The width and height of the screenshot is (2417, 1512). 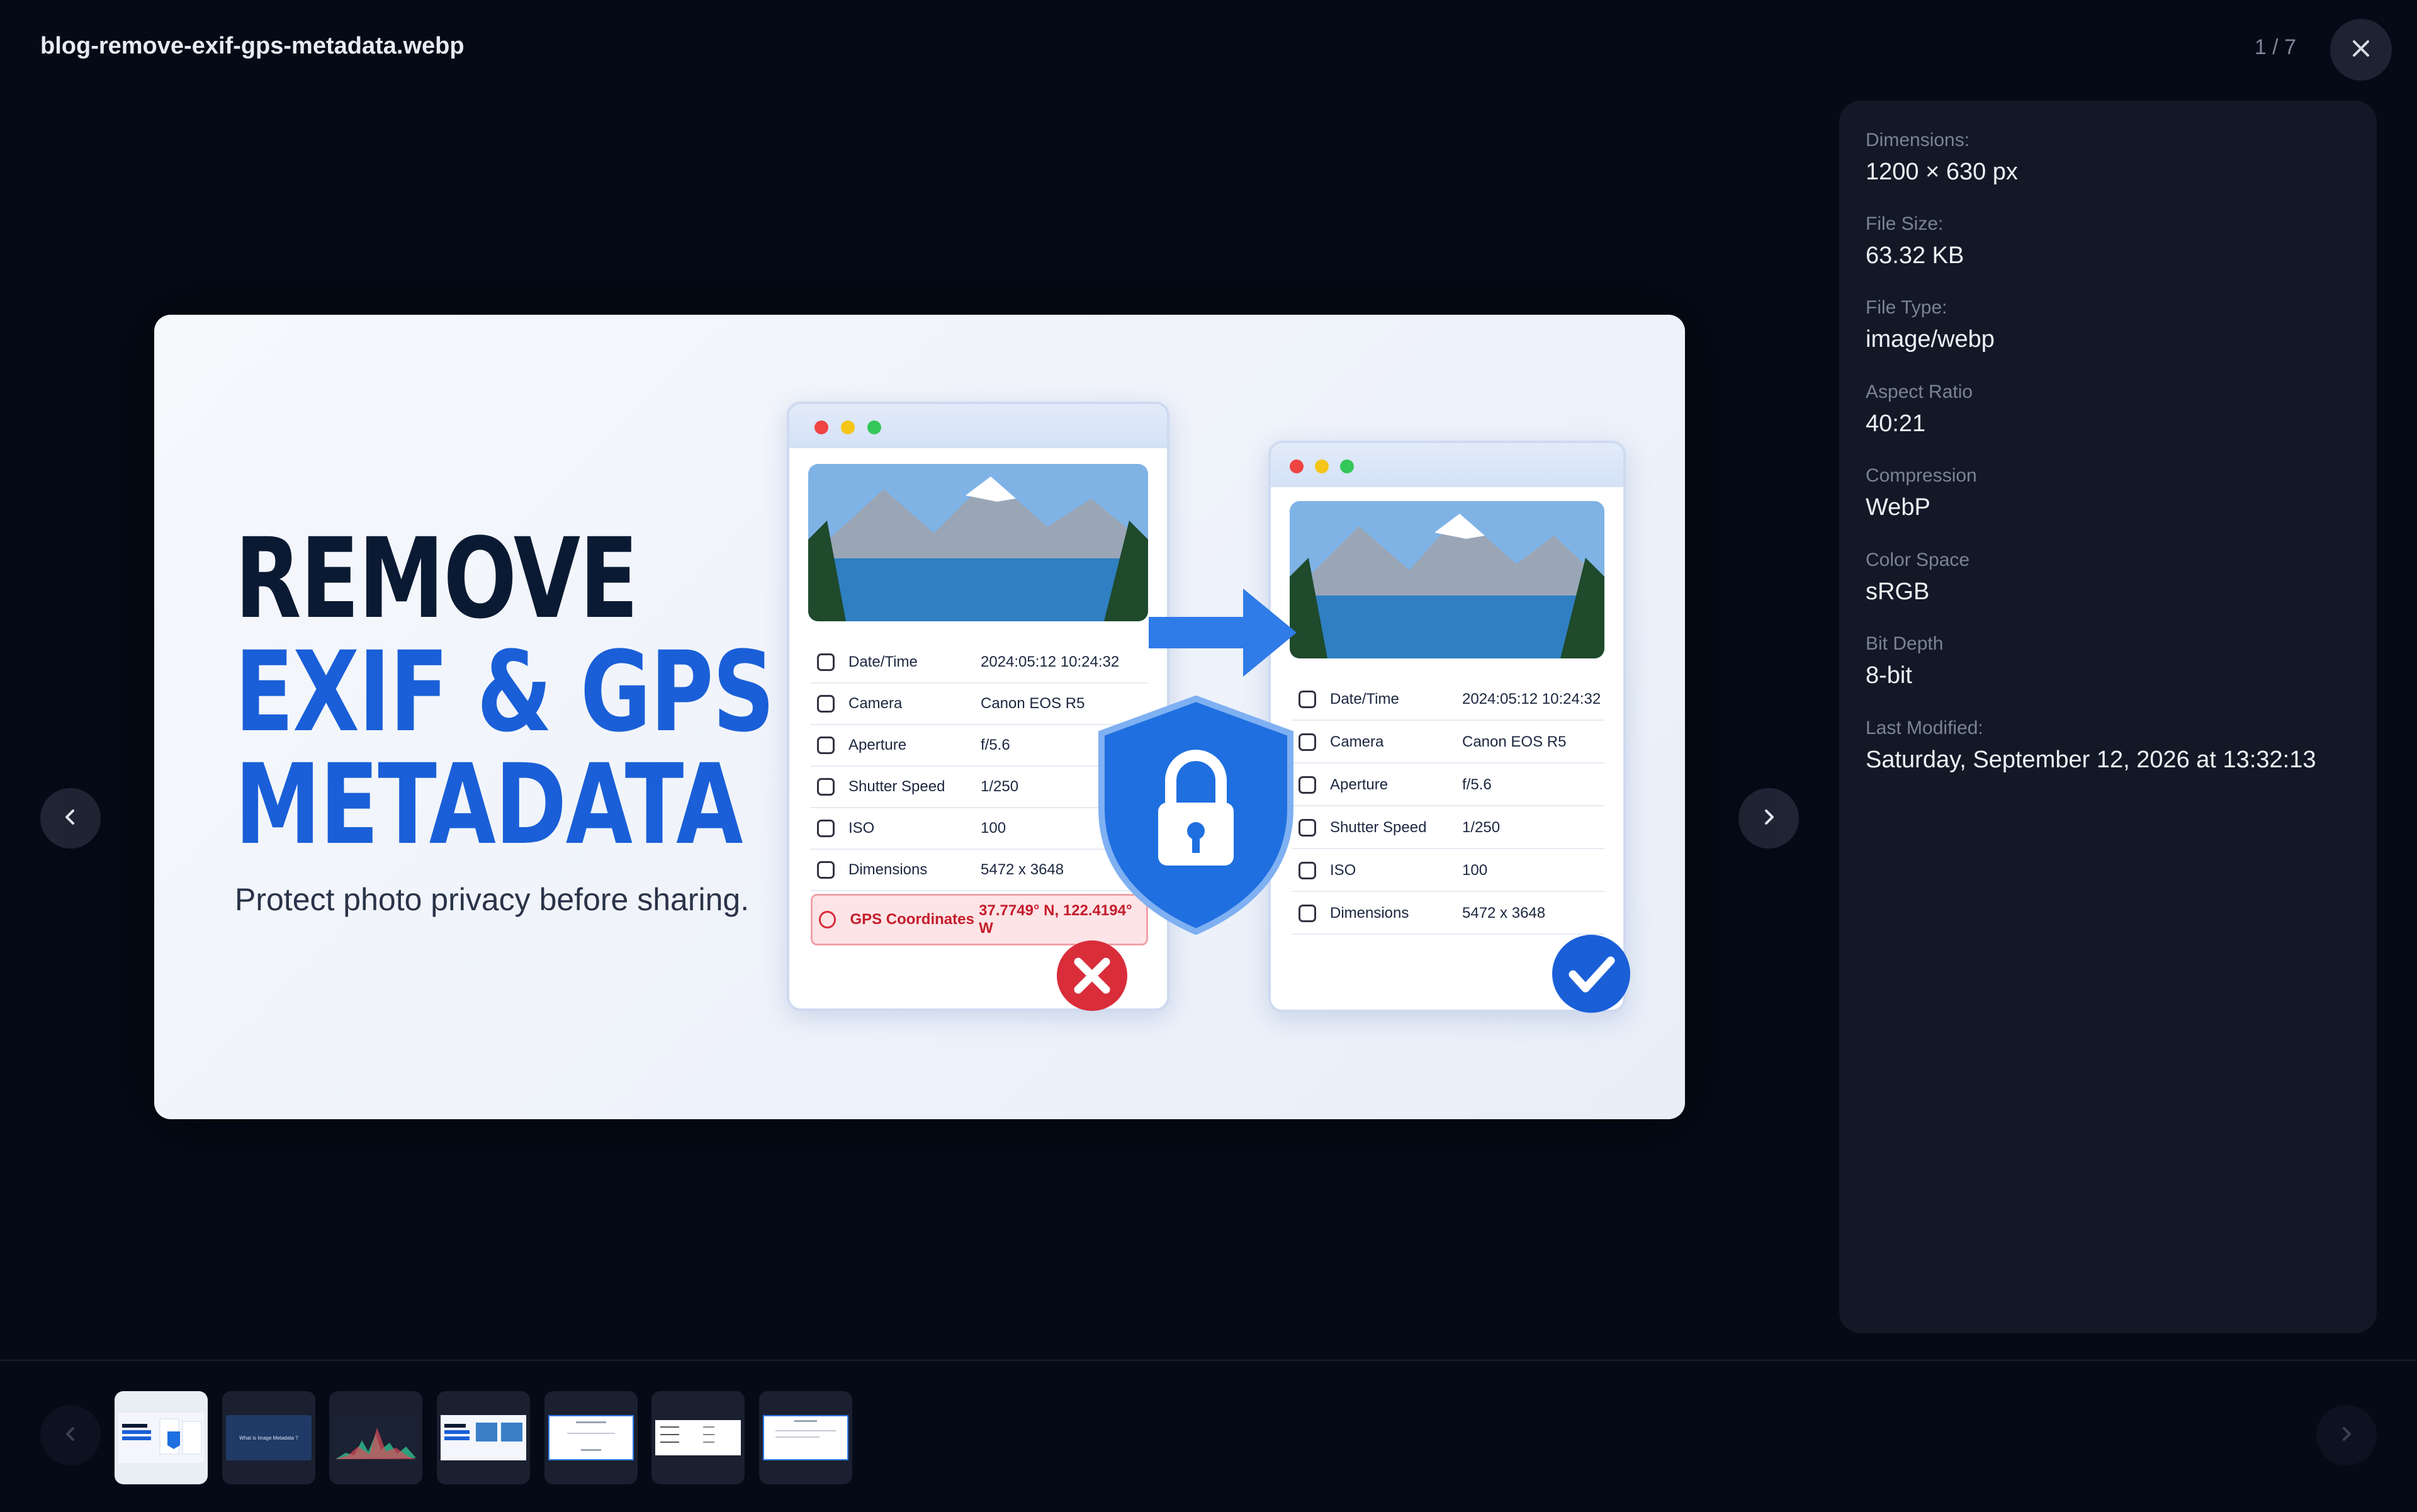 What do you see at coordinates (1208, 50) in the screenshot?
I see `viewer-header: blog-remove-exif-gps-metadata.webp 1 / 7` at bounding box center [1208, 50].